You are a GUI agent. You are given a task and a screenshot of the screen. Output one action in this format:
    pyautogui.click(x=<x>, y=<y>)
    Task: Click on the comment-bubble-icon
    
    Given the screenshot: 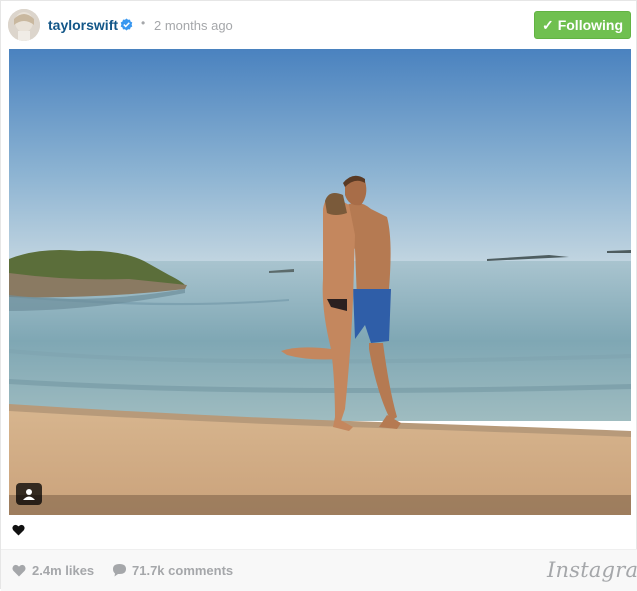 What is the action you would take?
    pyautogui.click(x=119, y=570)
    